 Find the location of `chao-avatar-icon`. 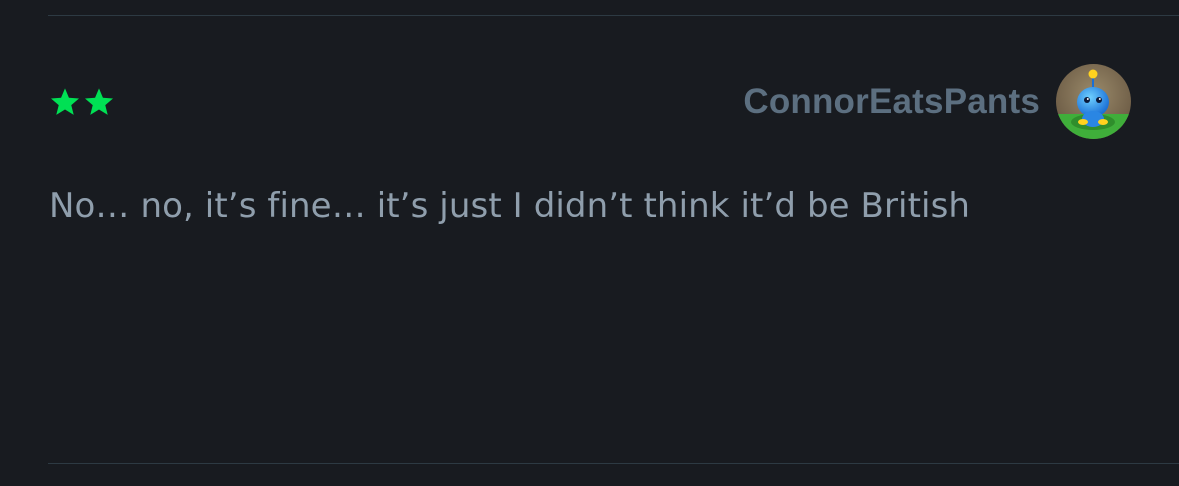

chao-avatar-icon is located at coordinates (1093, 101).